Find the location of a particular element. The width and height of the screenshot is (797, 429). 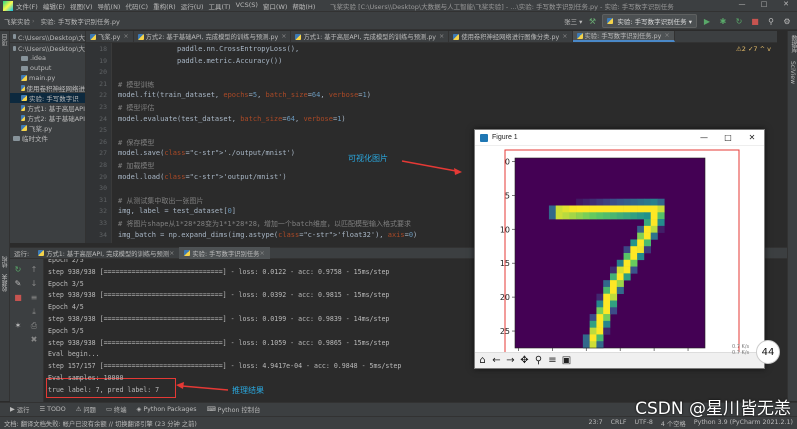

vis-annotation-arrowhead is located at coordinates (458, 171).